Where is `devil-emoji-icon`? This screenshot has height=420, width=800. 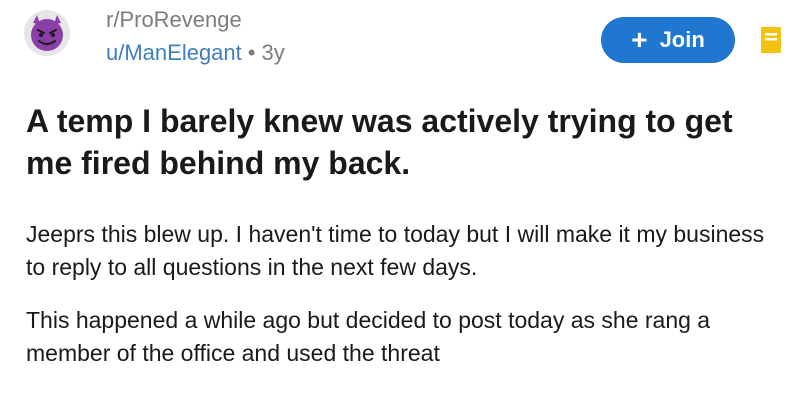 devil-emoji-icon is located at coordinates (47, 33).